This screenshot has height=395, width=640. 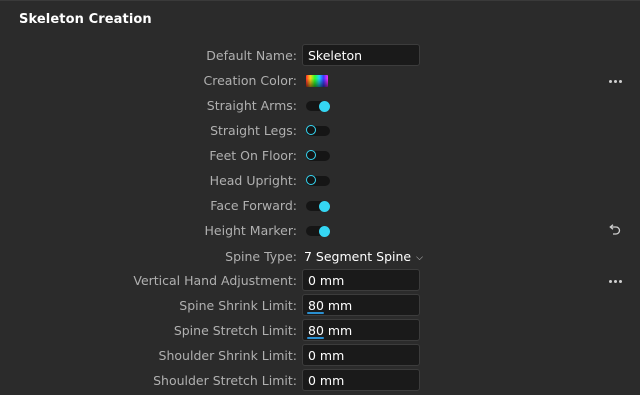 I want to click on top-divider, so click(x=320, y=0).